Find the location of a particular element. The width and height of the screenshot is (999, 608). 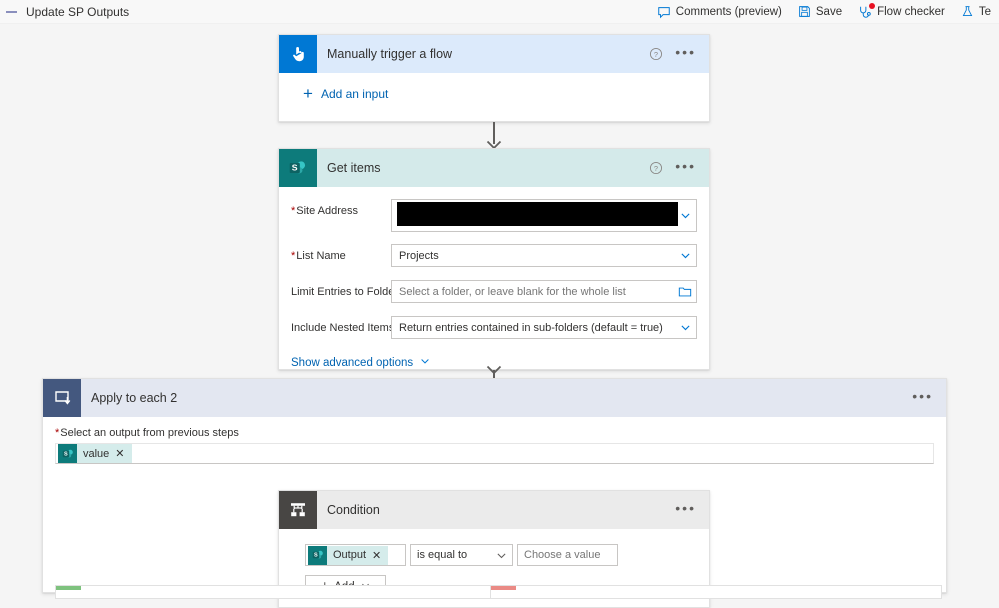

branch-if-yes-bar is located at coordinates (68, 588).